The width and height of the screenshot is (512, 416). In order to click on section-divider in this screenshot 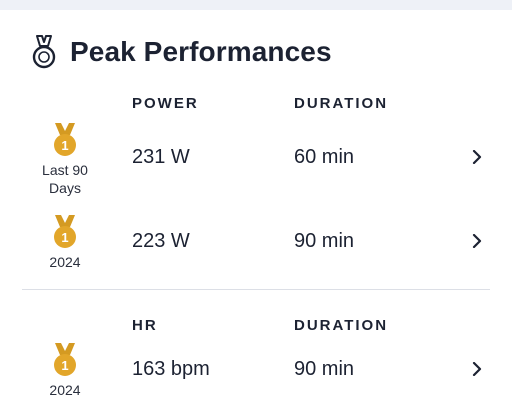, I will do `click(256, 289)`.